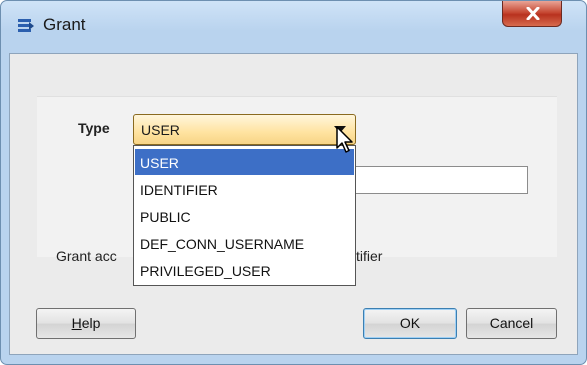  I want to click on grant-access-label-right: tifier, so click(369, 256).